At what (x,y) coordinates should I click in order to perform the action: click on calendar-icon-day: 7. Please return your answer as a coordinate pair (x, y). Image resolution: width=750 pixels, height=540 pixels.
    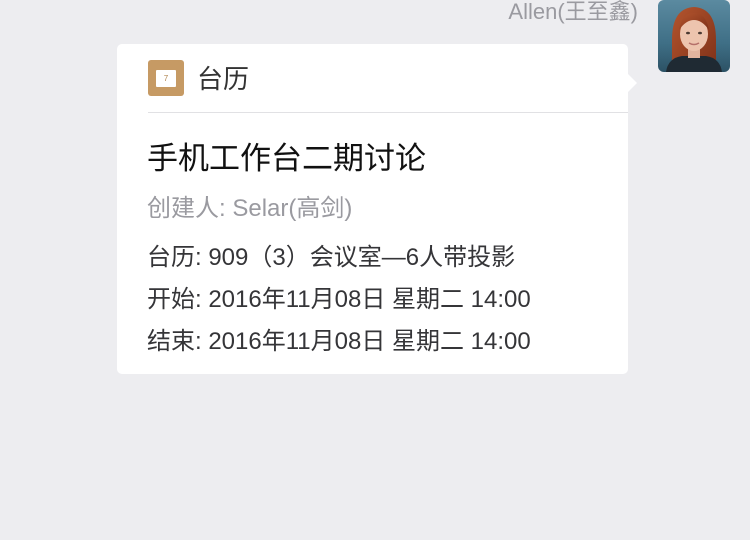
    Looking at the image, I should click on (166, 78).